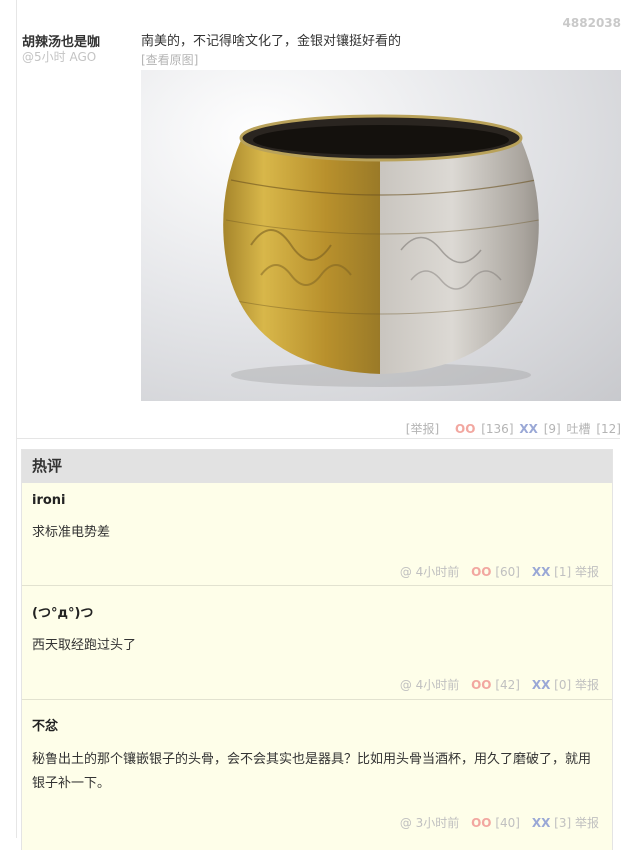 The image size is (641, 850). I want to click on oo-count: [40], so click(507, 823).